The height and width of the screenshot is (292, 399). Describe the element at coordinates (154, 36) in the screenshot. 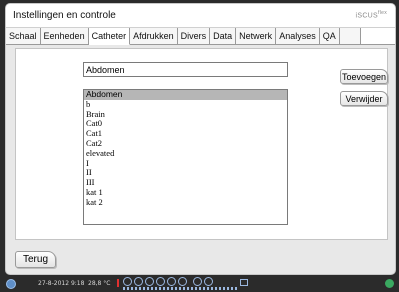

I see `tab-afdrukken: Afdrukken` at that location.